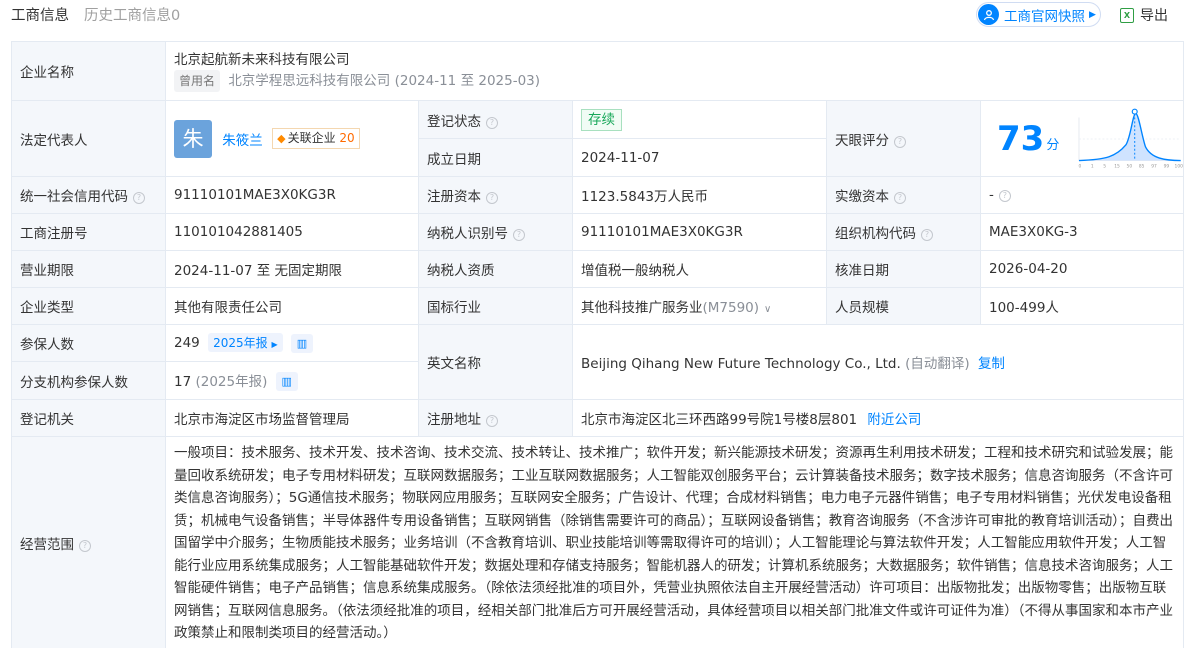  Describe the element at coordinates (88, 418) in the screenshot. I see `authority-label: 登记机关` at that location.